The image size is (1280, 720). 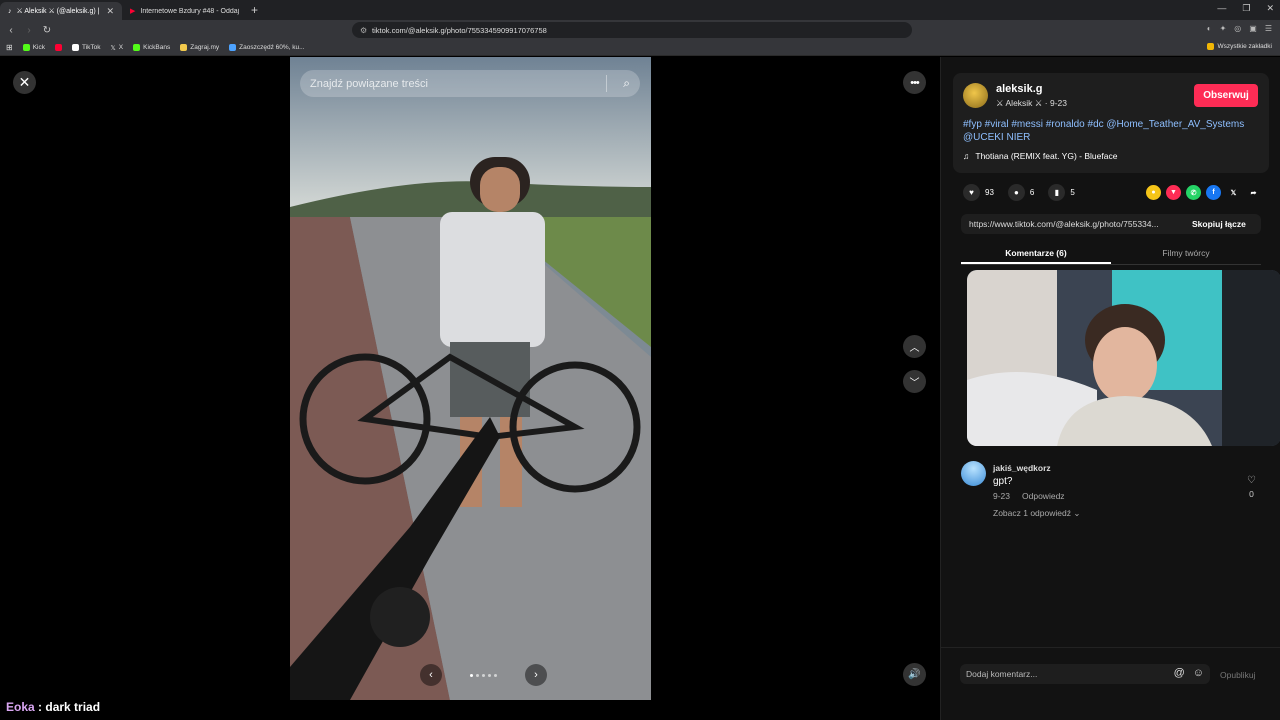 I want to click on tab-close-icon: ✕, so click(x=110, y=11).